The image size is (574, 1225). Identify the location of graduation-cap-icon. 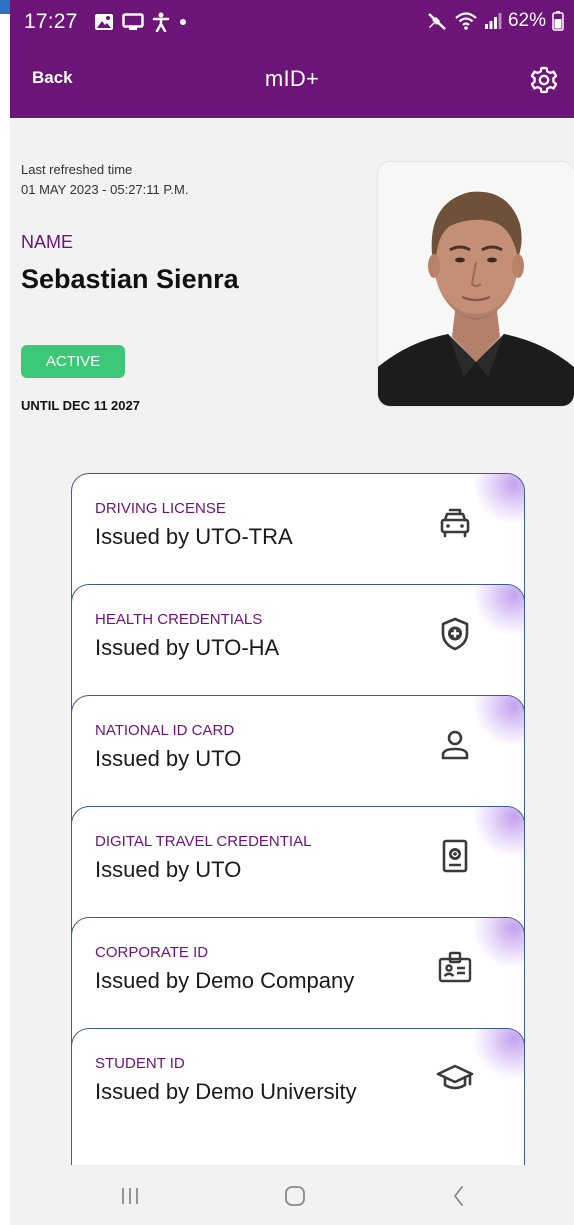
(455, 1077).